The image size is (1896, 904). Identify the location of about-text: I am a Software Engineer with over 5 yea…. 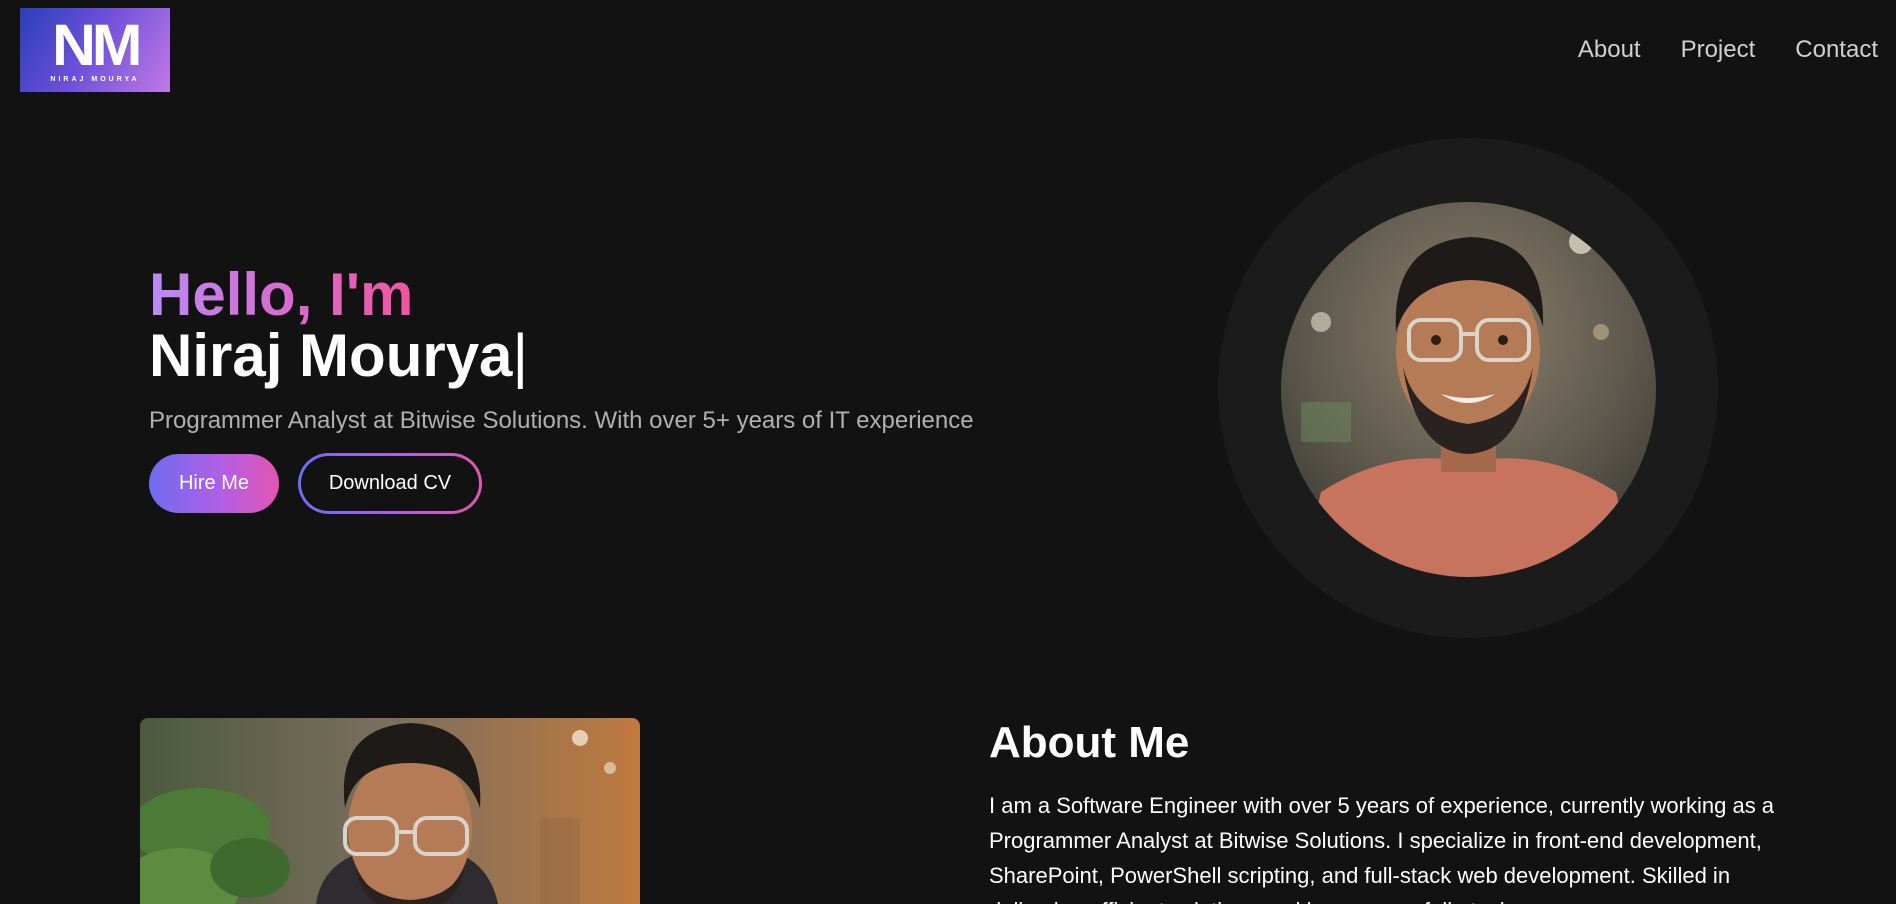
(1382, 848).